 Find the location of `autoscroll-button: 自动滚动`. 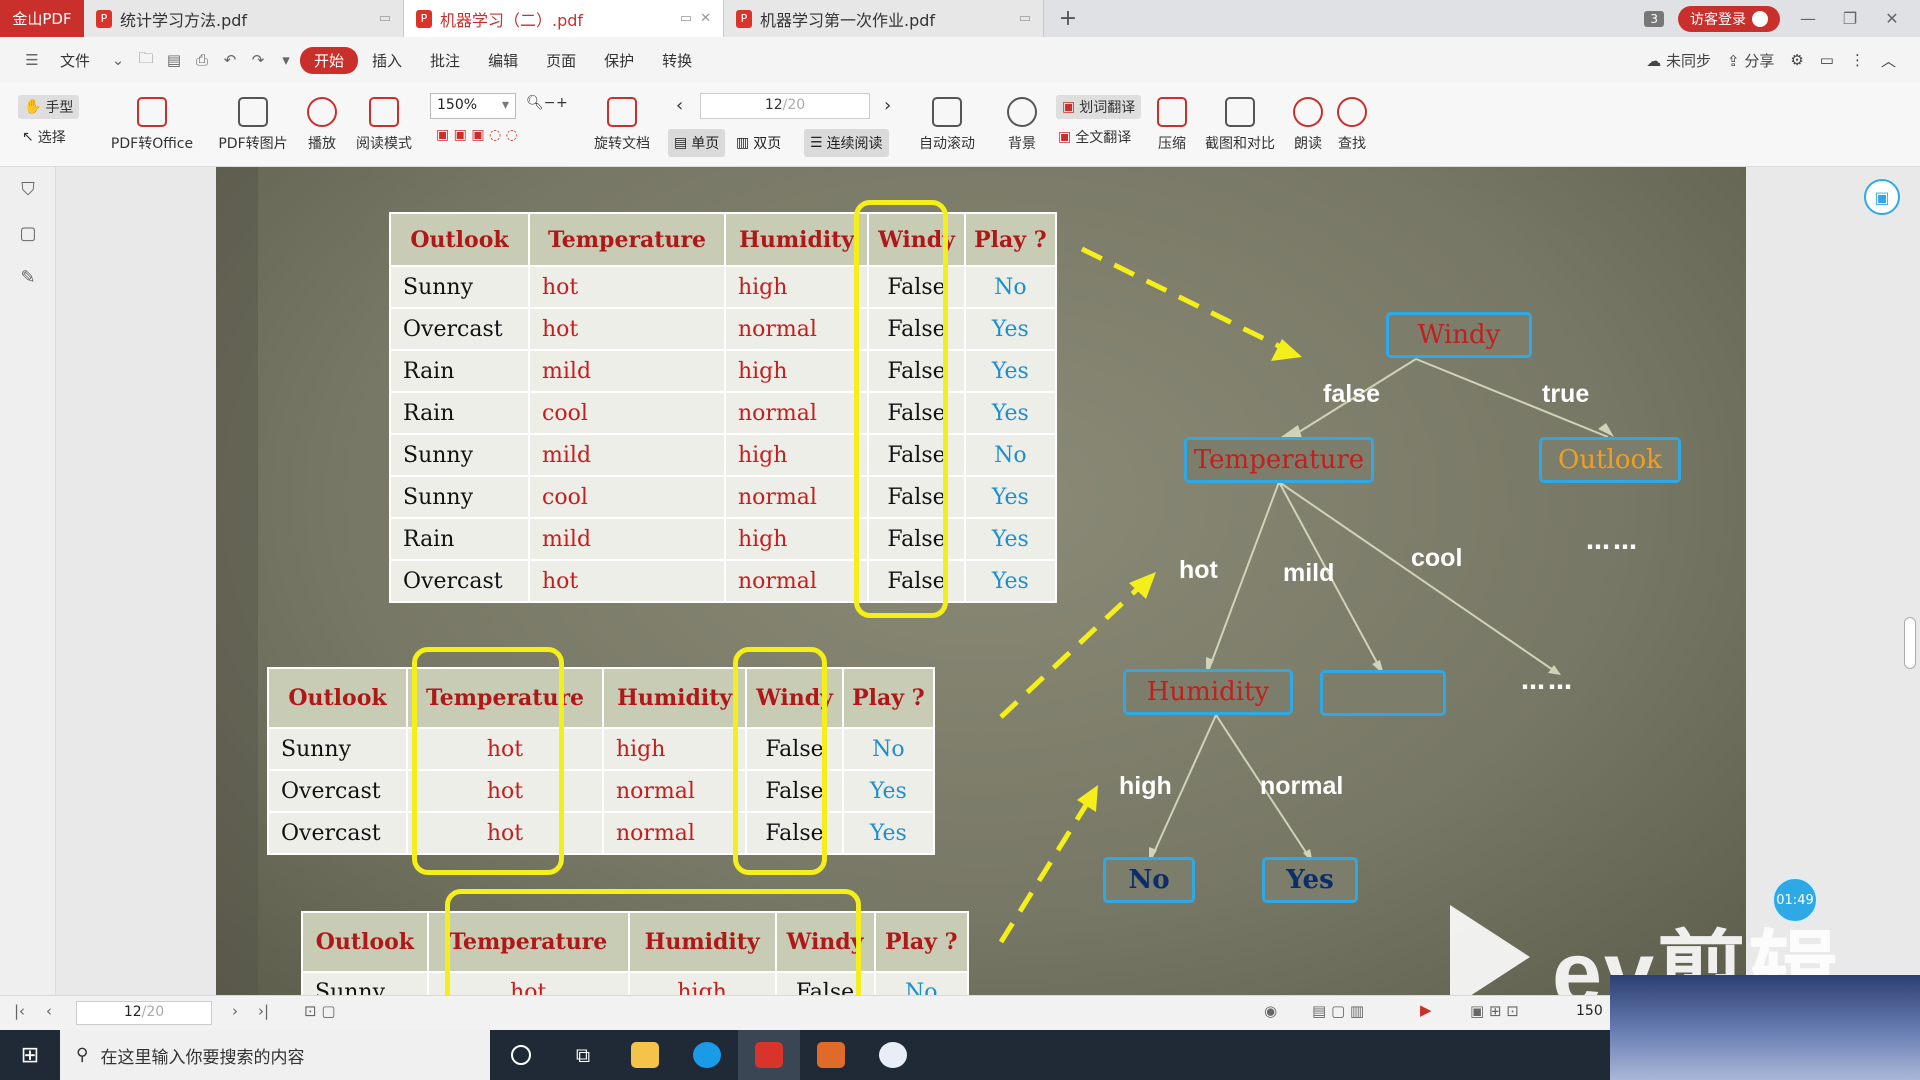

autoscroll-button: 自动滚动 is located at coordinates (947, 125).